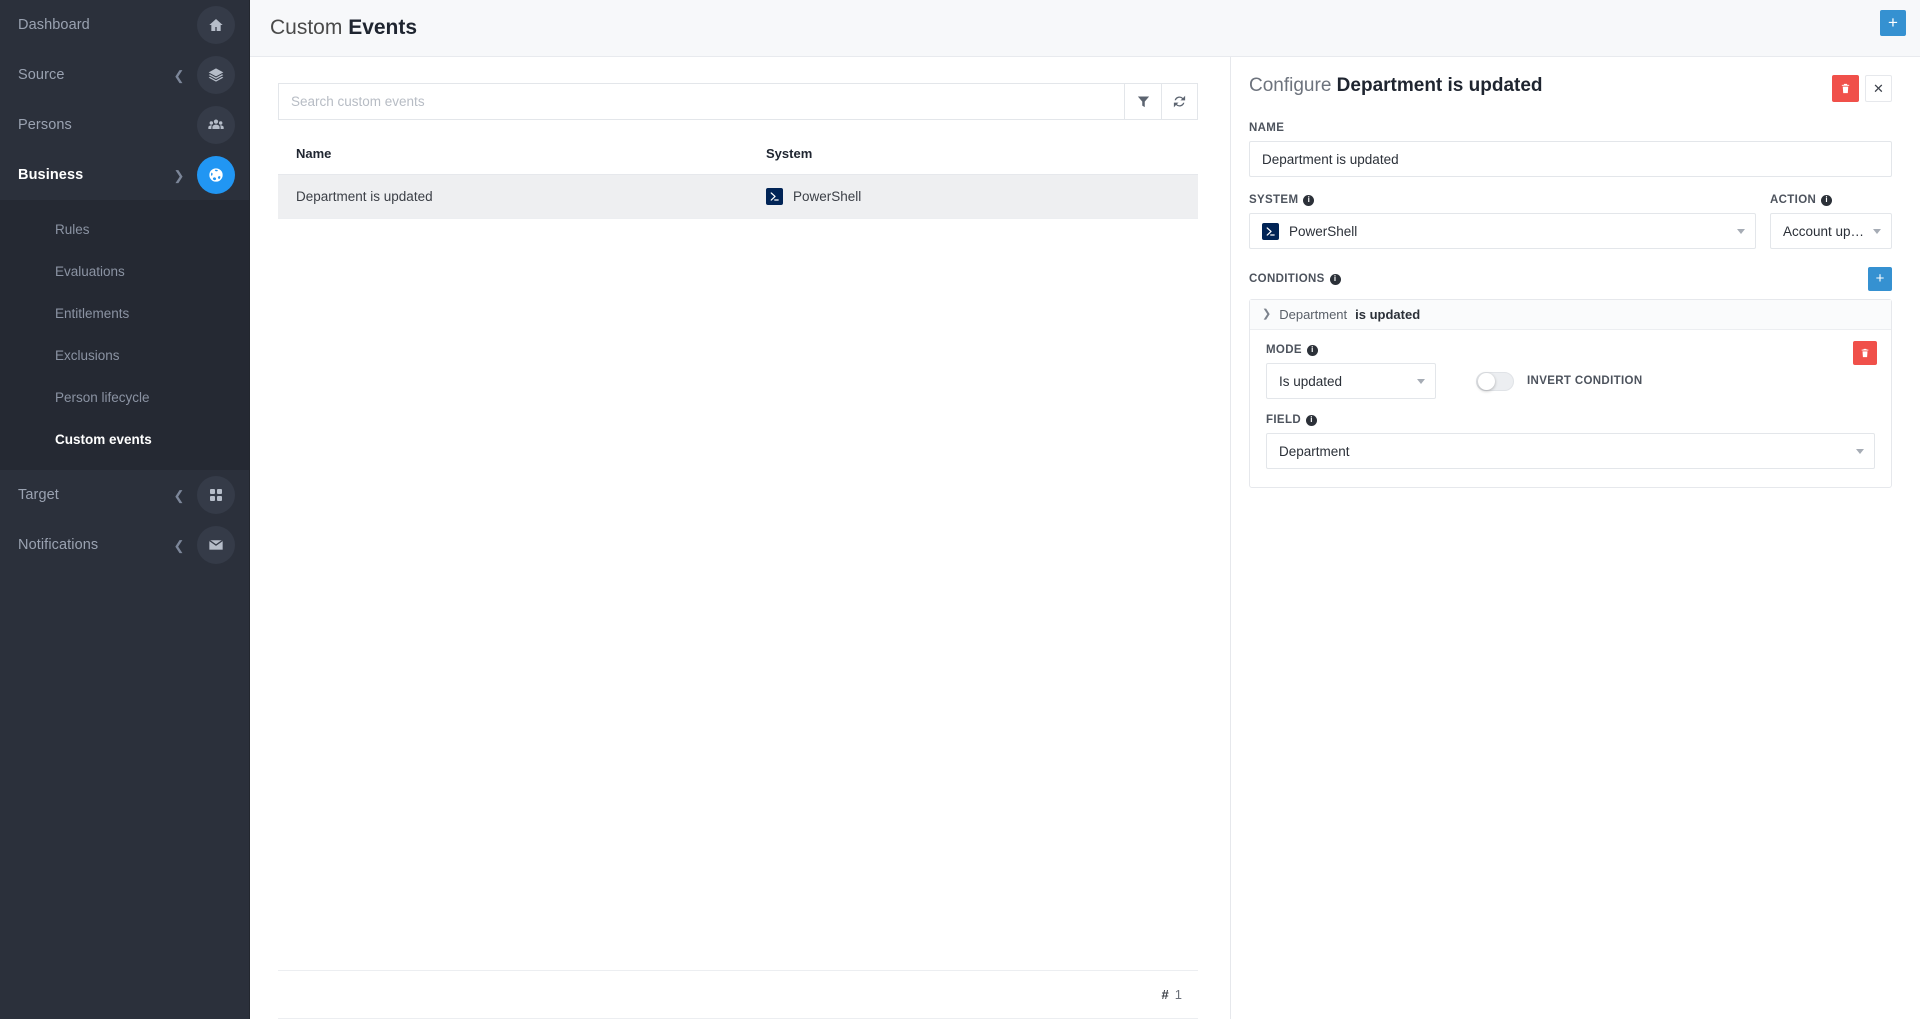 This screenshot has height=1019, width=1920. I want to click on table-row: Department is updated PowerShell, so click(738, 196).